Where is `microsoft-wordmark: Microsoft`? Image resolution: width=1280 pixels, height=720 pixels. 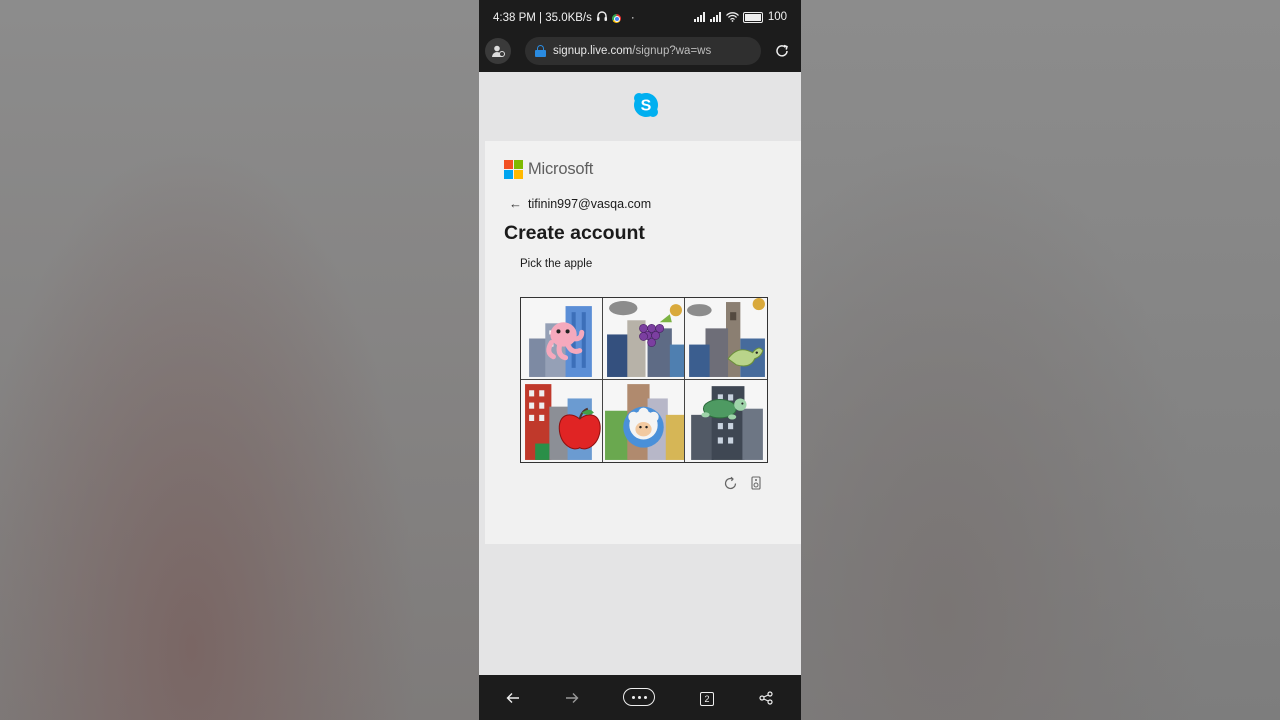 microsoft-wordmark: Microsoft is located at coordinates (561, 169).